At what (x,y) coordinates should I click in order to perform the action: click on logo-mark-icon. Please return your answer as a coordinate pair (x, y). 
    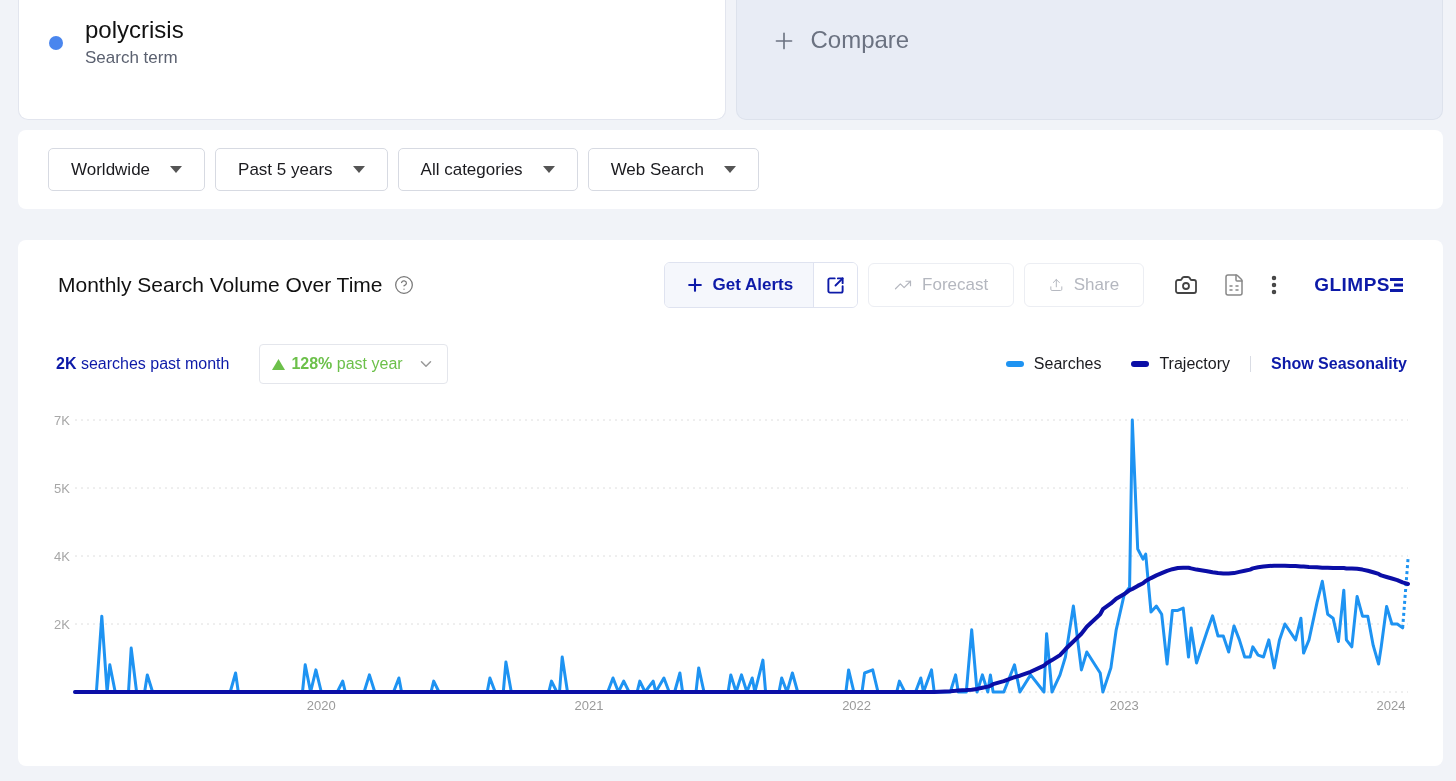
    Looking at the image, I should click on (1396, 285).